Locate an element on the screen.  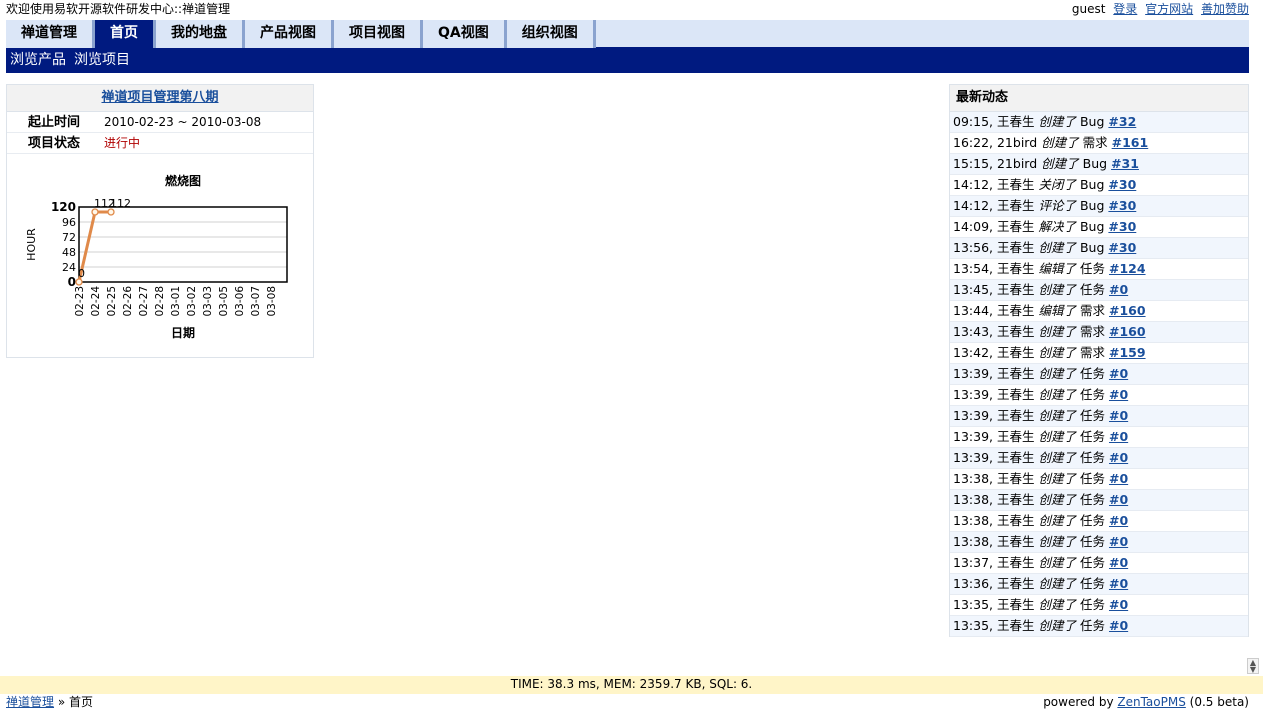
feed-action: 编辑了 is located at coordinates (1057, 310).